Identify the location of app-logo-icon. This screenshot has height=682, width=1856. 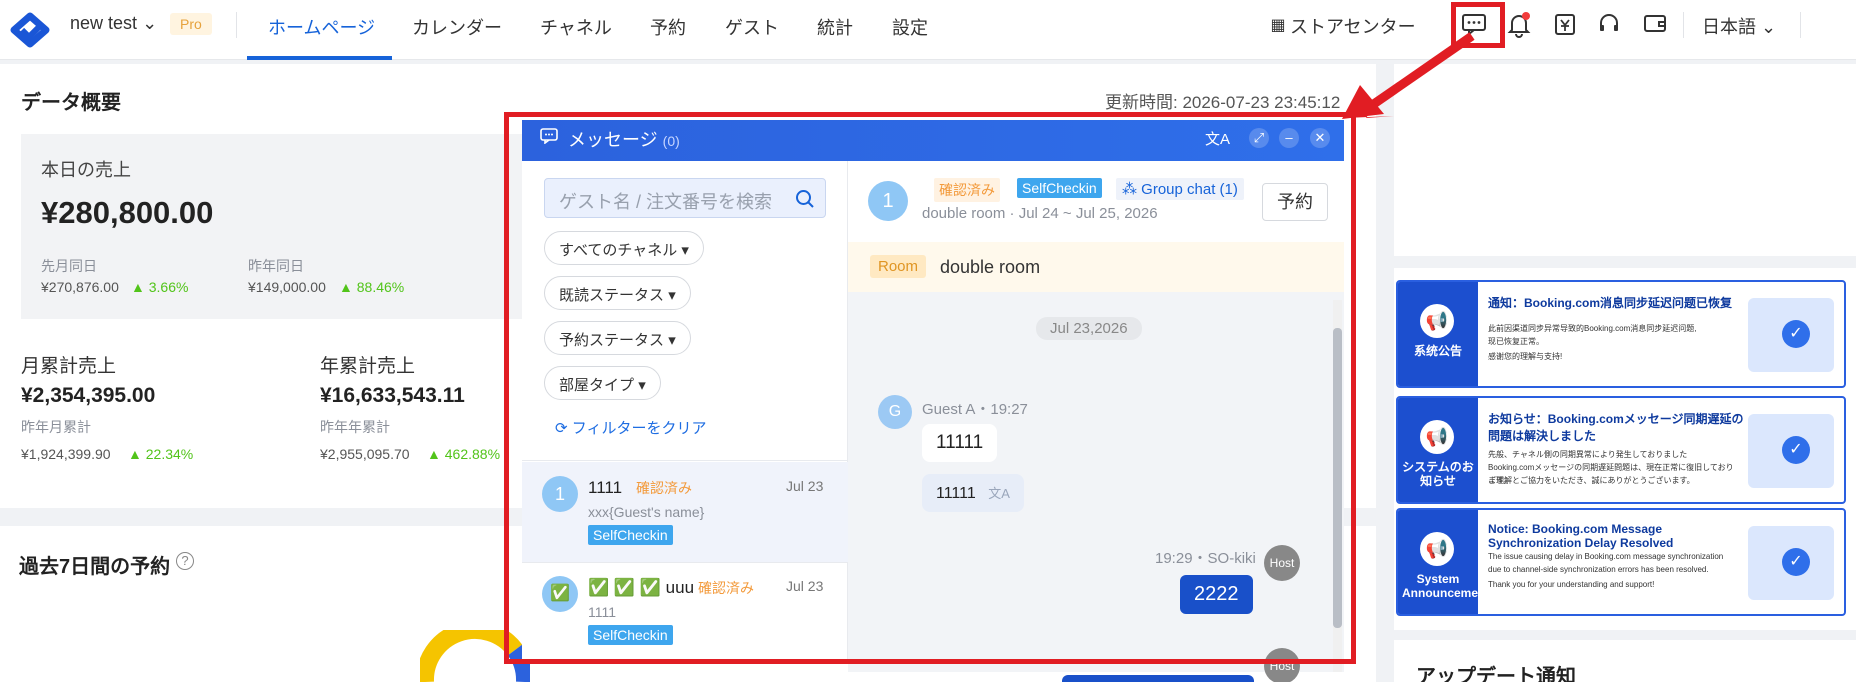
(30, 30).